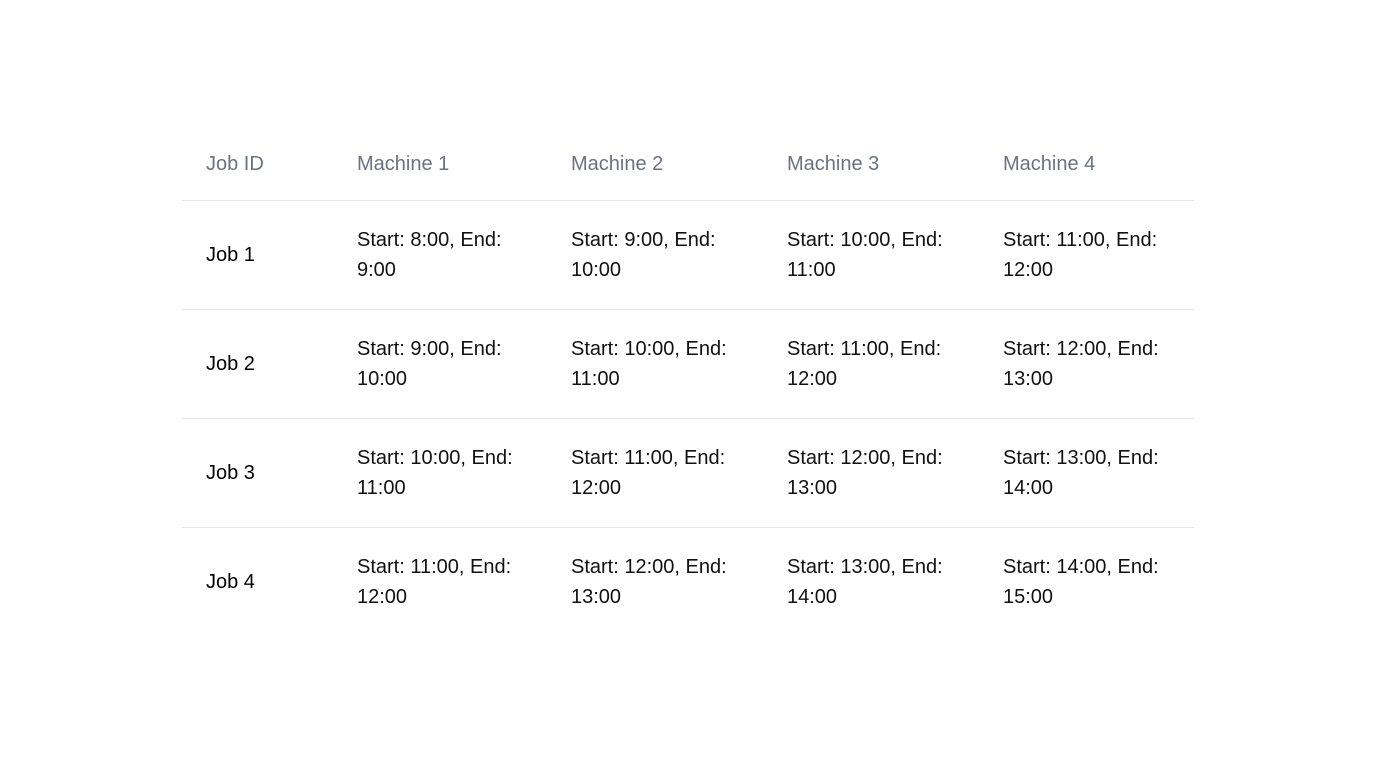  Describe the element at coordinates (257, 164) in the screenshot. I see `column-header-job-id: Job ID` at that location.